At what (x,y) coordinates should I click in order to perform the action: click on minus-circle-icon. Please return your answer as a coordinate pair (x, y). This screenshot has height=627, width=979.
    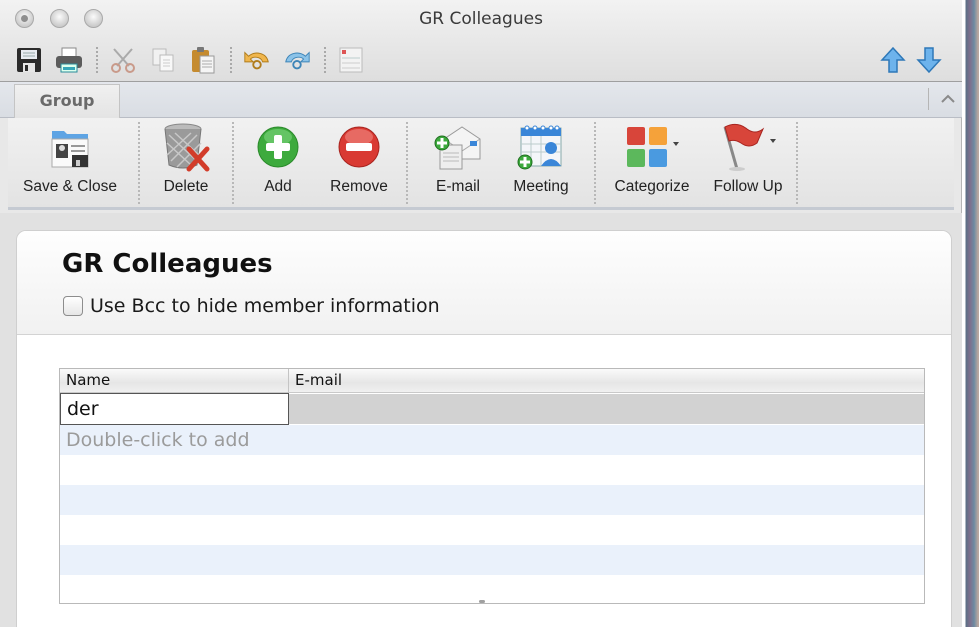
    Looking at the image, I should click on (359, 147).